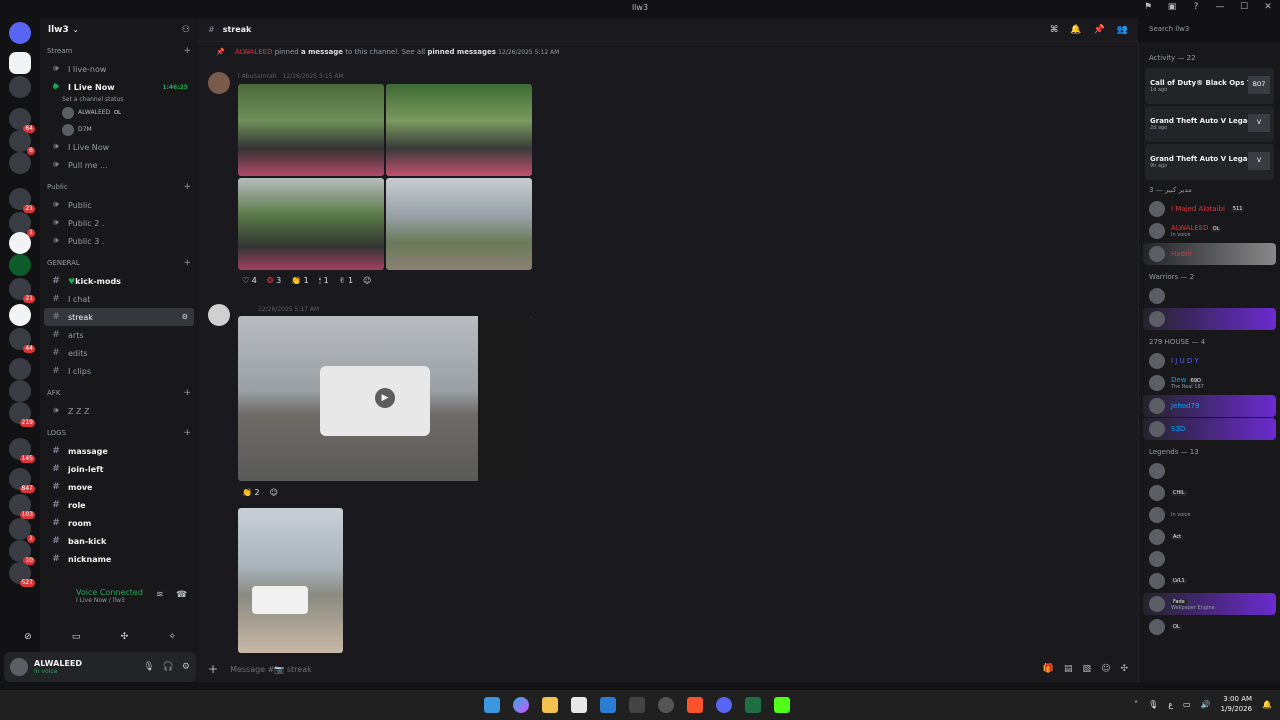 The image size is (1280, 720). I want to click on channel-live-now-voice: 🕪 I Live Now 1:46:25, so click(119, 87).